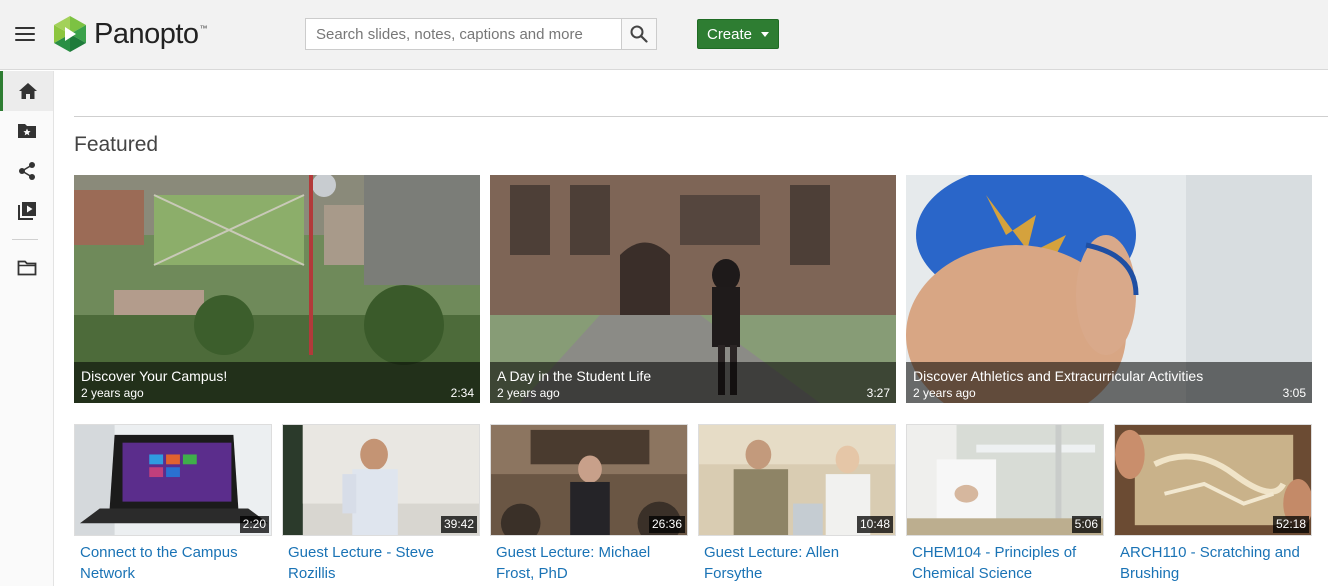 The height and width of the screenshot is (586, 1328). I want to click on video-thumbnail: 26:36, so click(589, 480).